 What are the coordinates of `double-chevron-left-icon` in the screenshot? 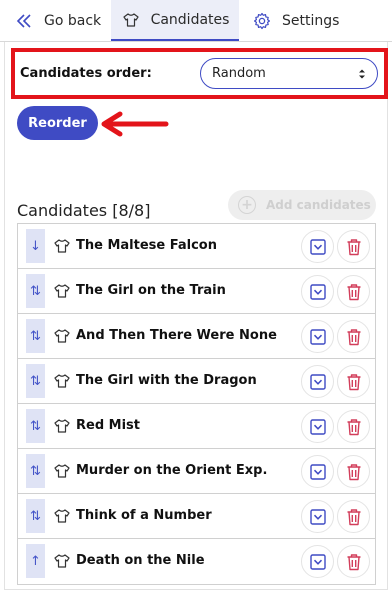 It's located at (24, 21).